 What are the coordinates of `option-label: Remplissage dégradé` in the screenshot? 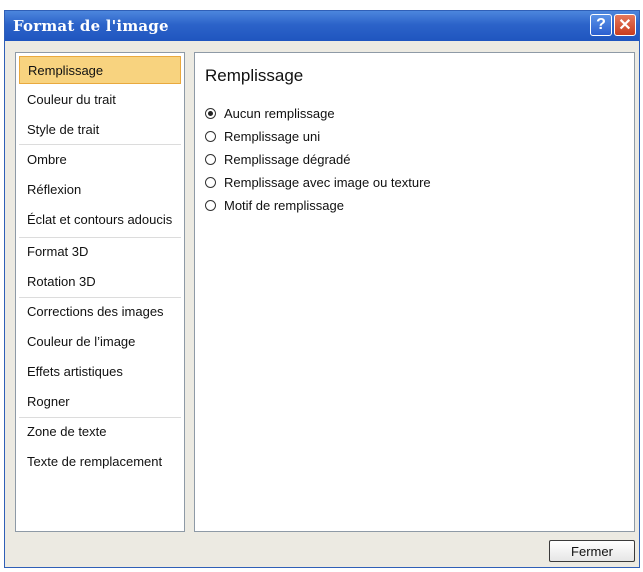 It's located at (287, 159).